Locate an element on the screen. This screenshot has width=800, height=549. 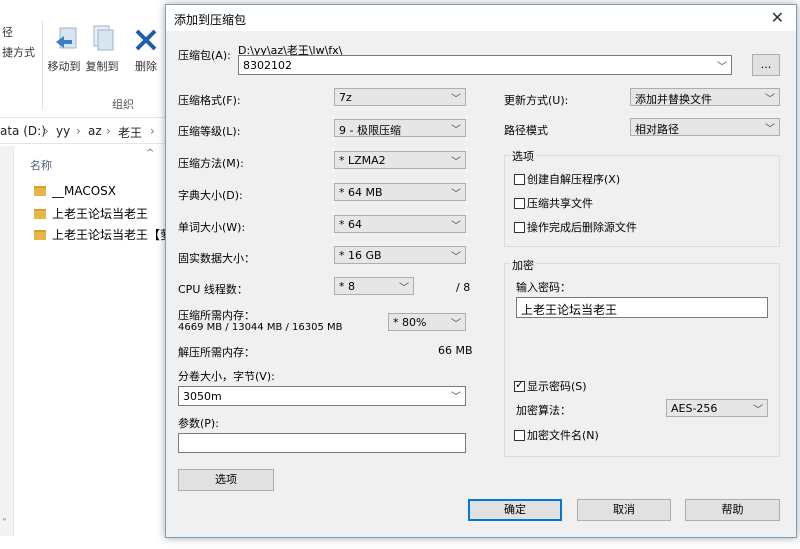
update-mode-label: 更新方式(U): is located at coordinates (536, 100).